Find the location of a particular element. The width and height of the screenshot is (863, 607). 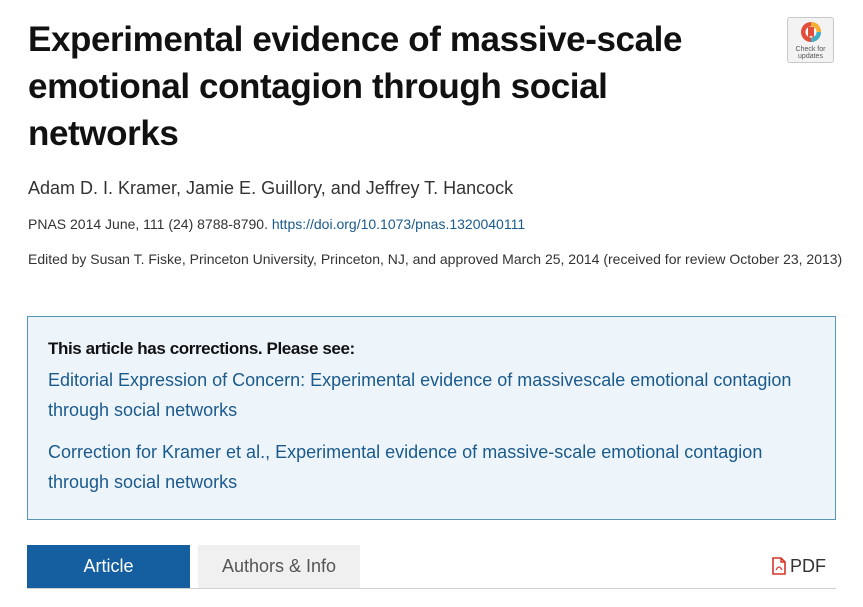

check-for-updates-label: Check for updates is located at coordinates (810, 53).